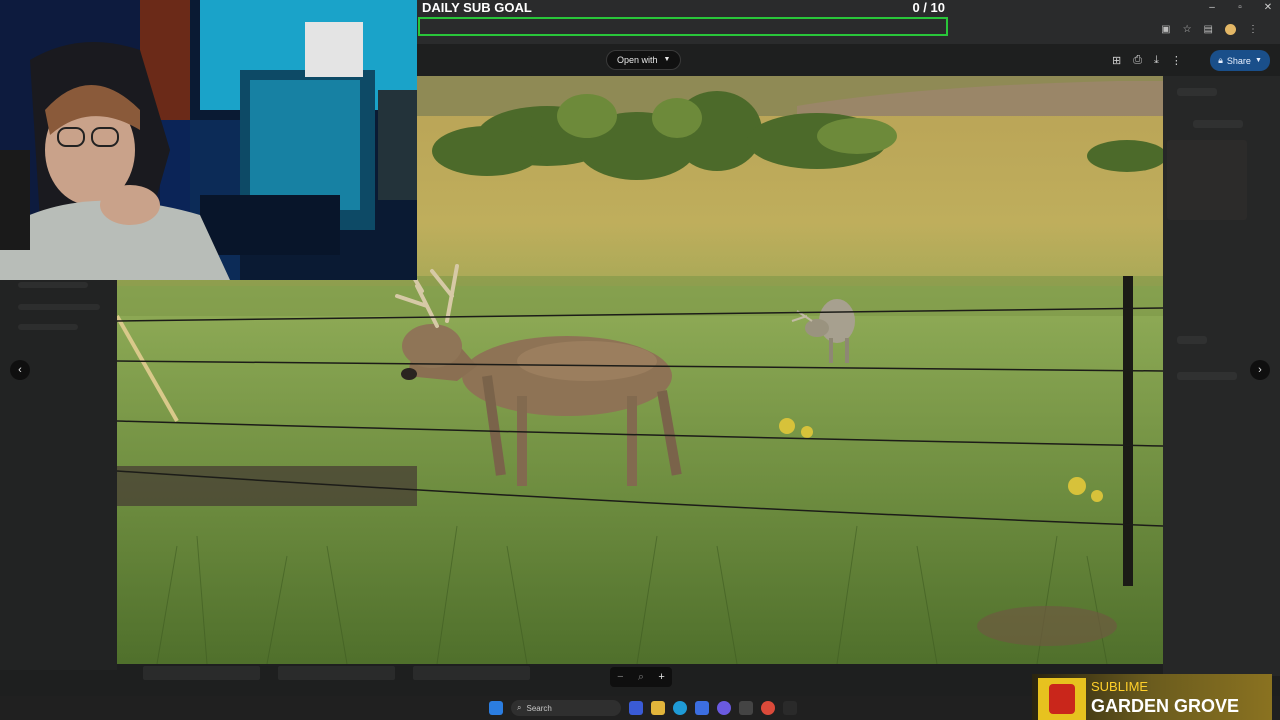  I want to click on discord-icon, so click(724, 708).